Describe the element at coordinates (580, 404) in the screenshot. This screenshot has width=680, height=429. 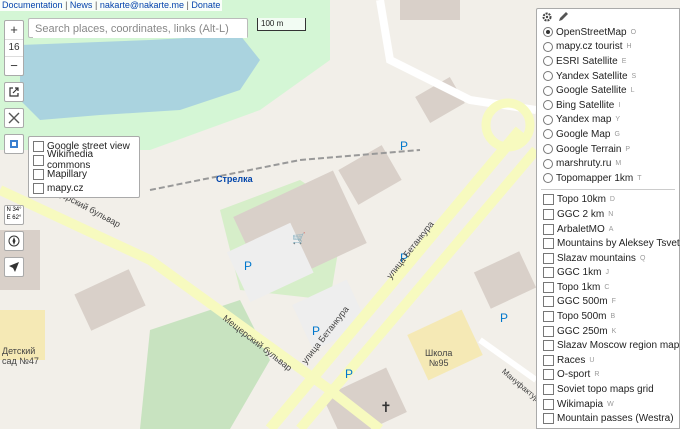
I see `overlay-layer-label: Wikimapia` at that location.